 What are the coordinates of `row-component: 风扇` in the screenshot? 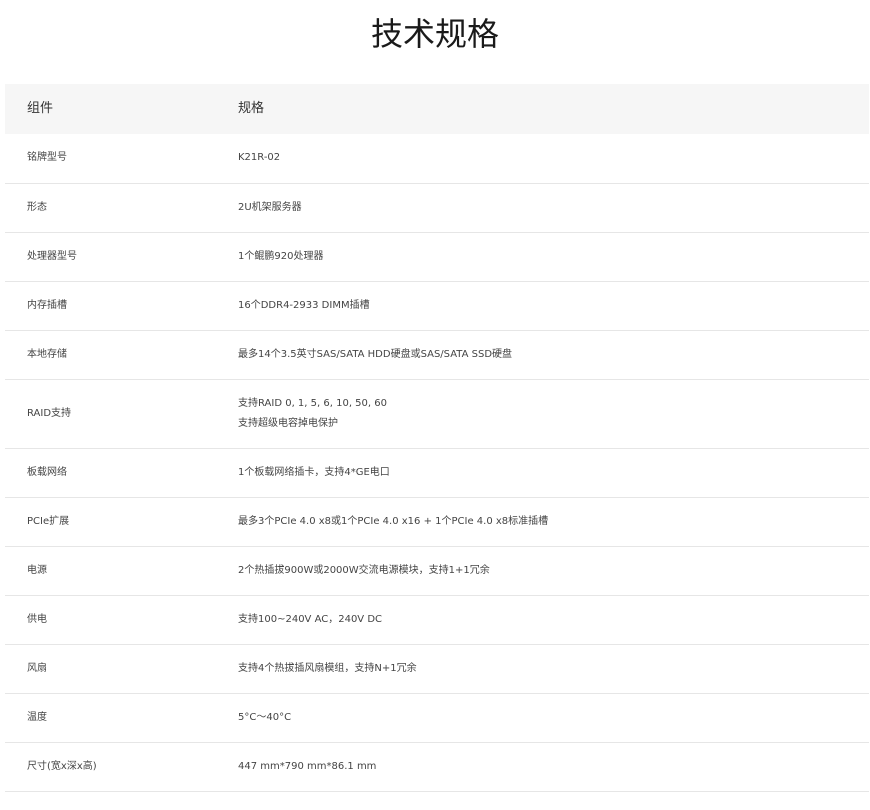 It's located at (37, 668).